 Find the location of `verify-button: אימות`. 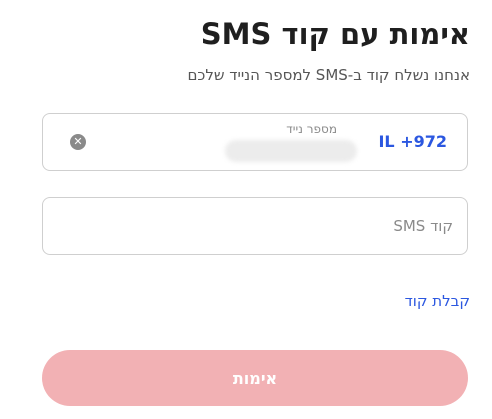

verify-button: אימות is located at coordinates (255, 378).